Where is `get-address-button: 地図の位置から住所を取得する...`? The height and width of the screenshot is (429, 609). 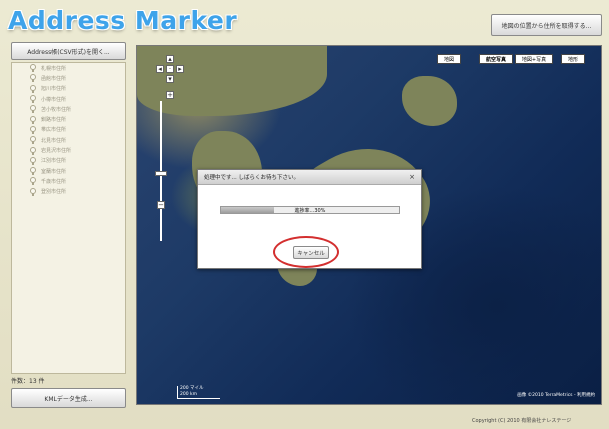
get-address-button: 地図の位置から住所を取得する... is located at coordinates (546, 25).